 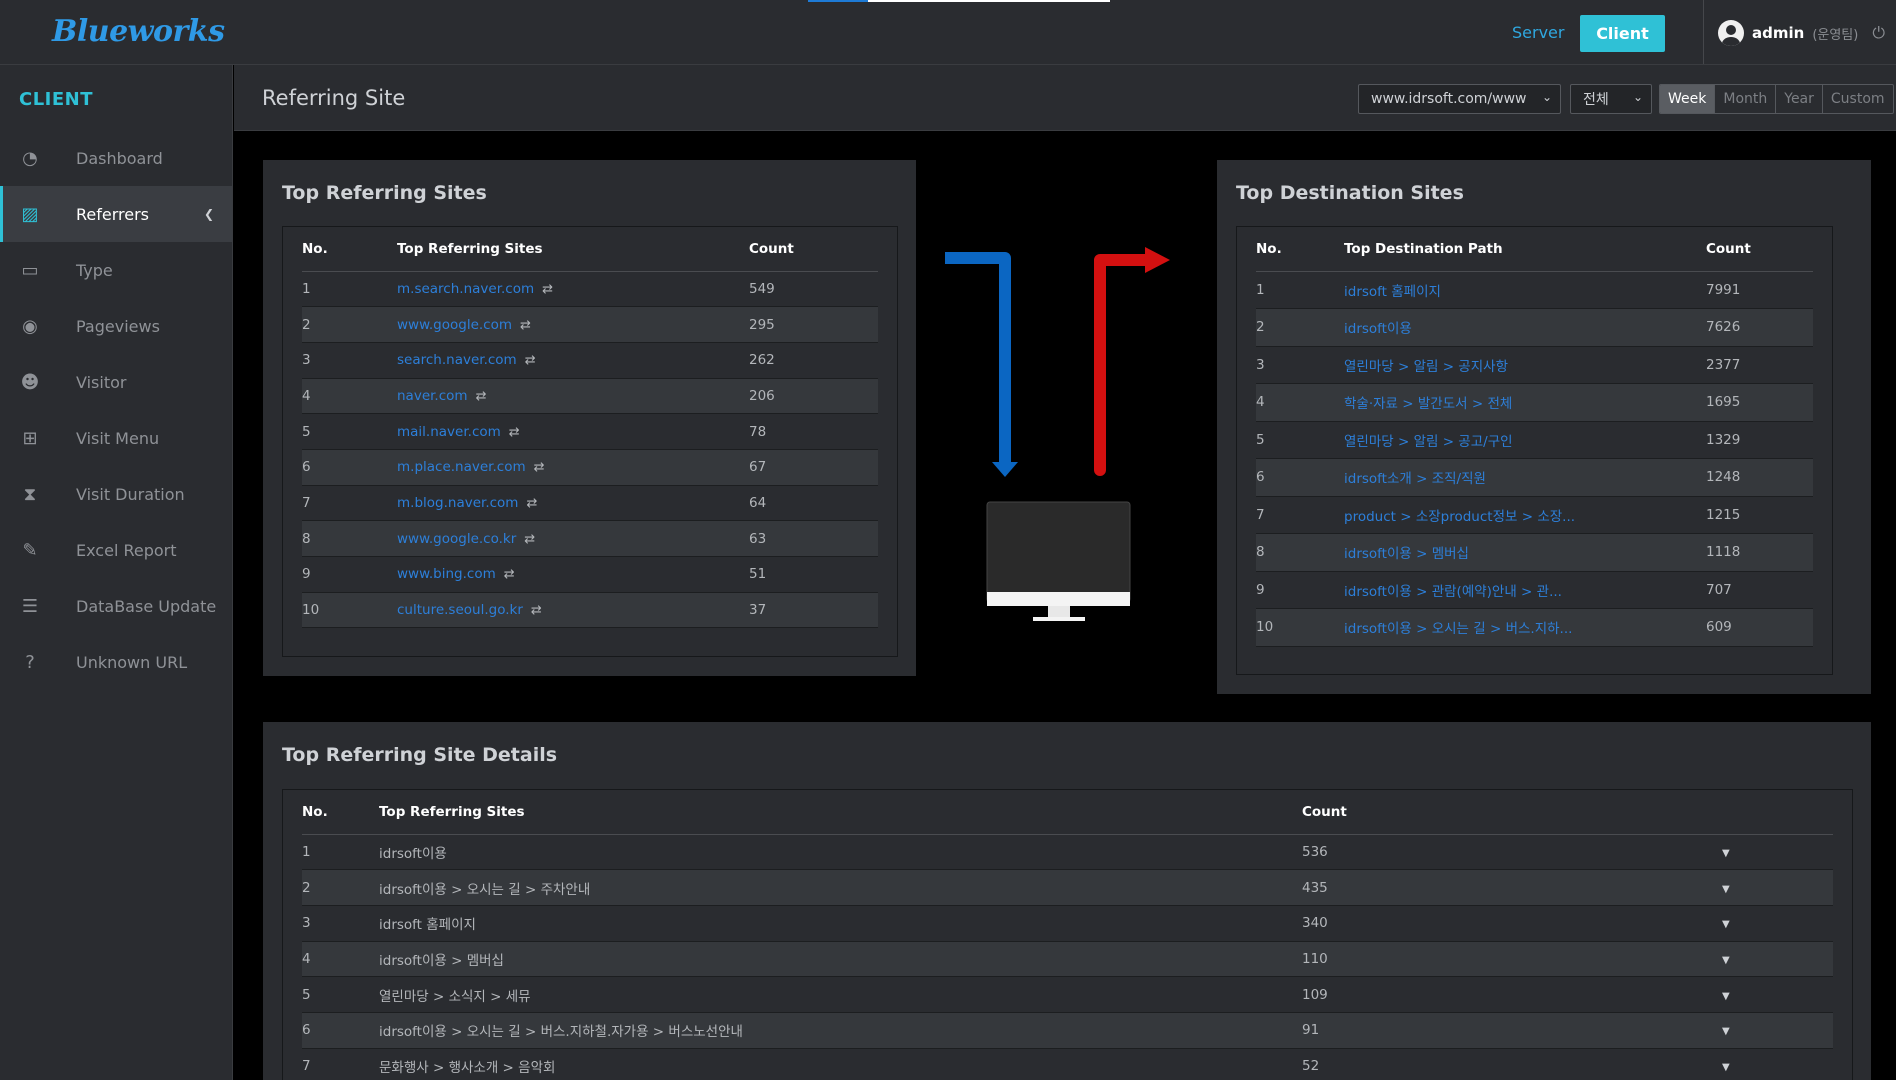 What do you see at coordinates (1525, 440) in the screenshot?
I see `path-cell: 열린마당 > 알림 > 공고/구인` at bounding box center [1525, 440].